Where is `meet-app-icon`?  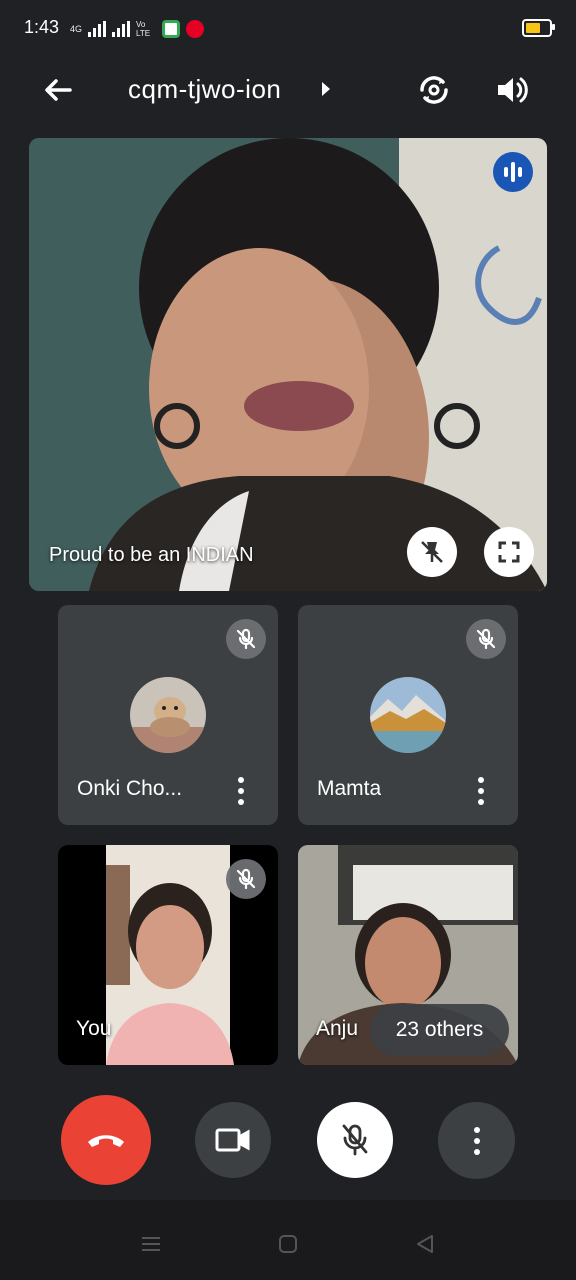 meet-app-icon is located at coordinates (171, 29).